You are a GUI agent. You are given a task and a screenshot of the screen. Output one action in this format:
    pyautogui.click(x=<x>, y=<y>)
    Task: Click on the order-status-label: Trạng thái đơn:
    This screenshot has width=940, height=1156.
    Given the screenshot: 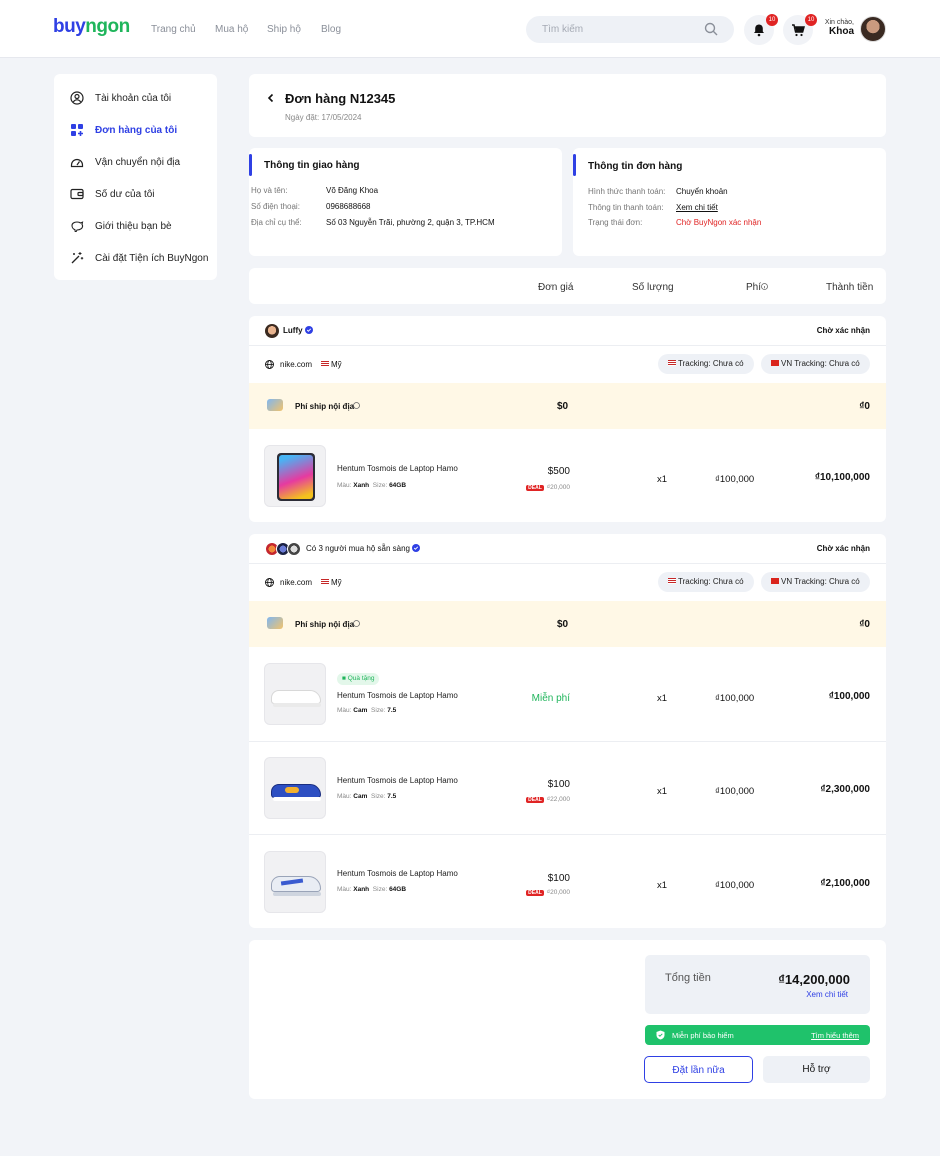 What is the action you would take?
    pyautogui.click(x=615, y=222)
    